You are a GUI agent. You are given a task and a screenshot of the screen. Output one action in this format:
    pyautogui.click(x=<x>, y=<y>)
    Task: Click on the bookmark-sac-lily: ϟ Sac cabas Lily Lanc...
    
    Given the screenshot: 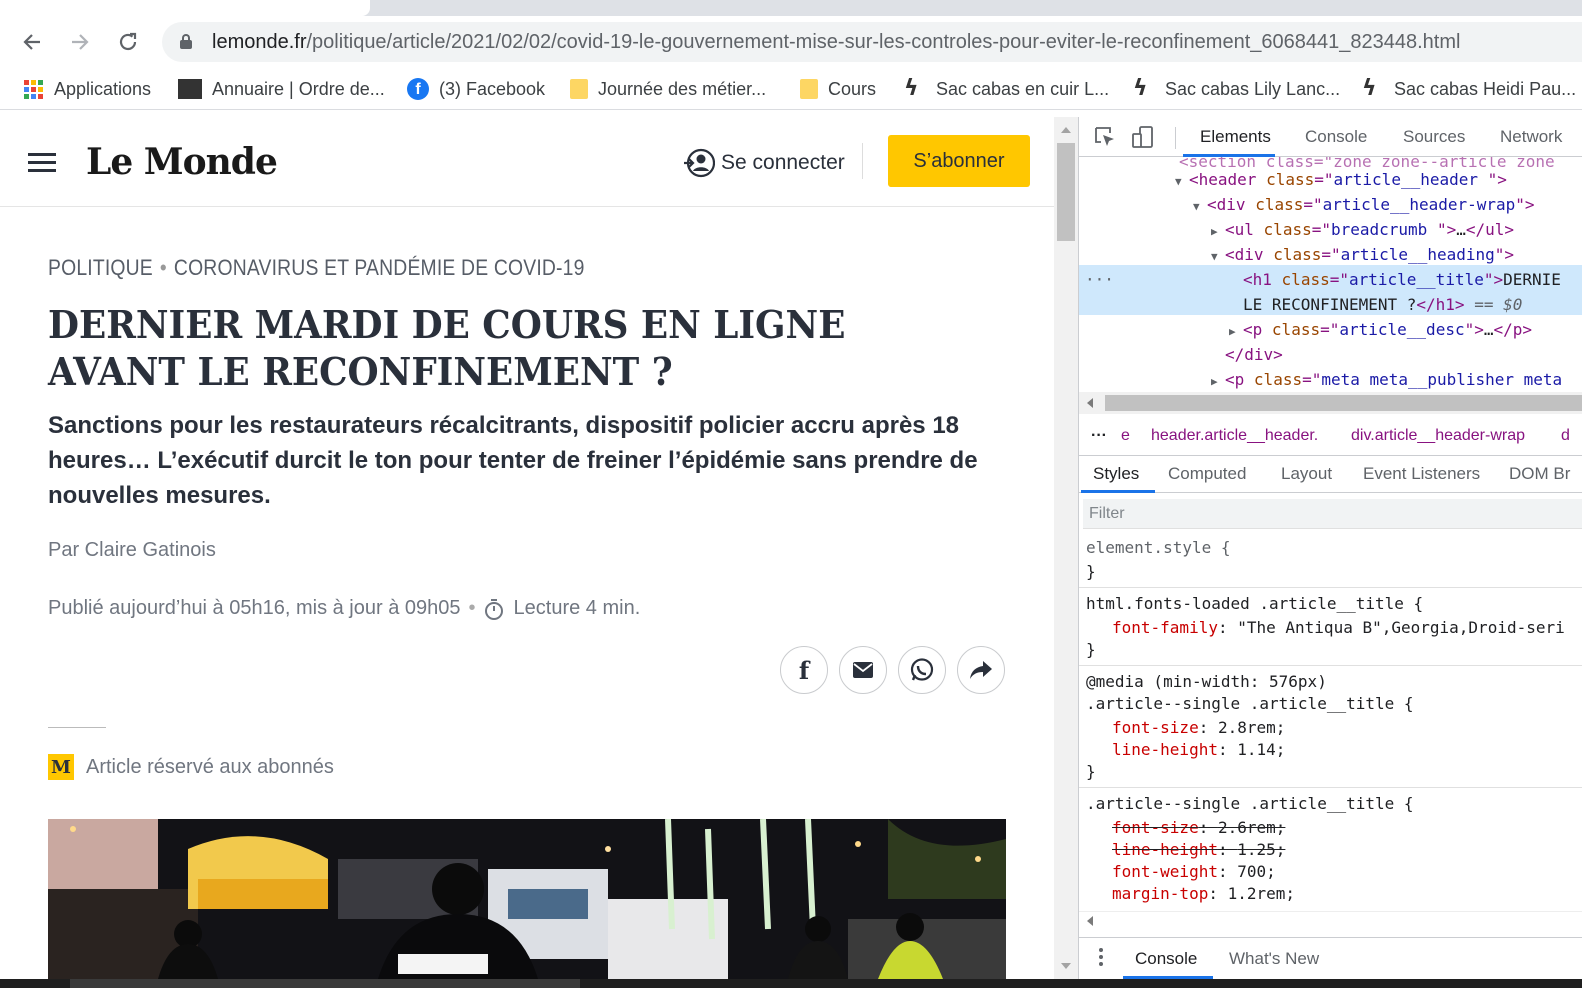 What is the action you would take?
    pyautogui.click(x=1236, y=89)
    